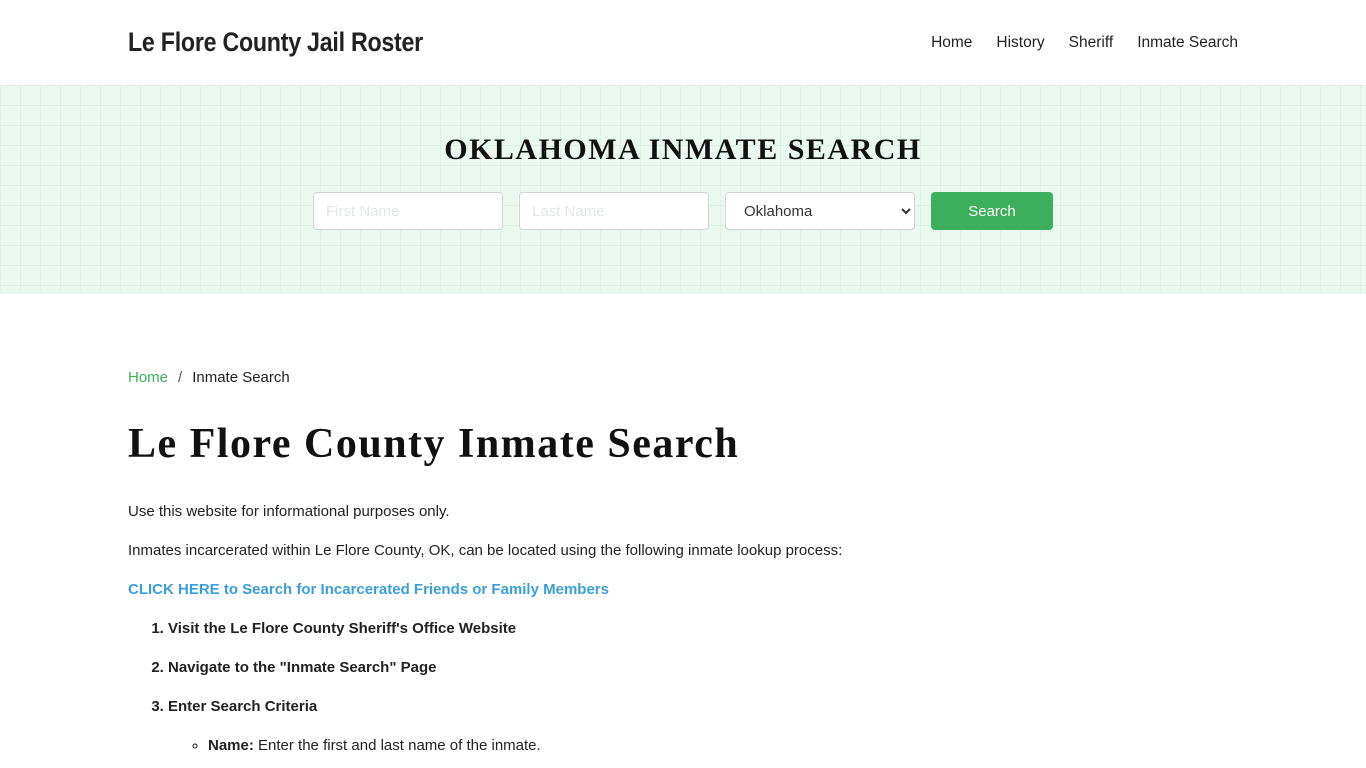 The image size is (1366, 768). I want to click on inmate-search-form: Oklahoma Search, so click(683, 211).